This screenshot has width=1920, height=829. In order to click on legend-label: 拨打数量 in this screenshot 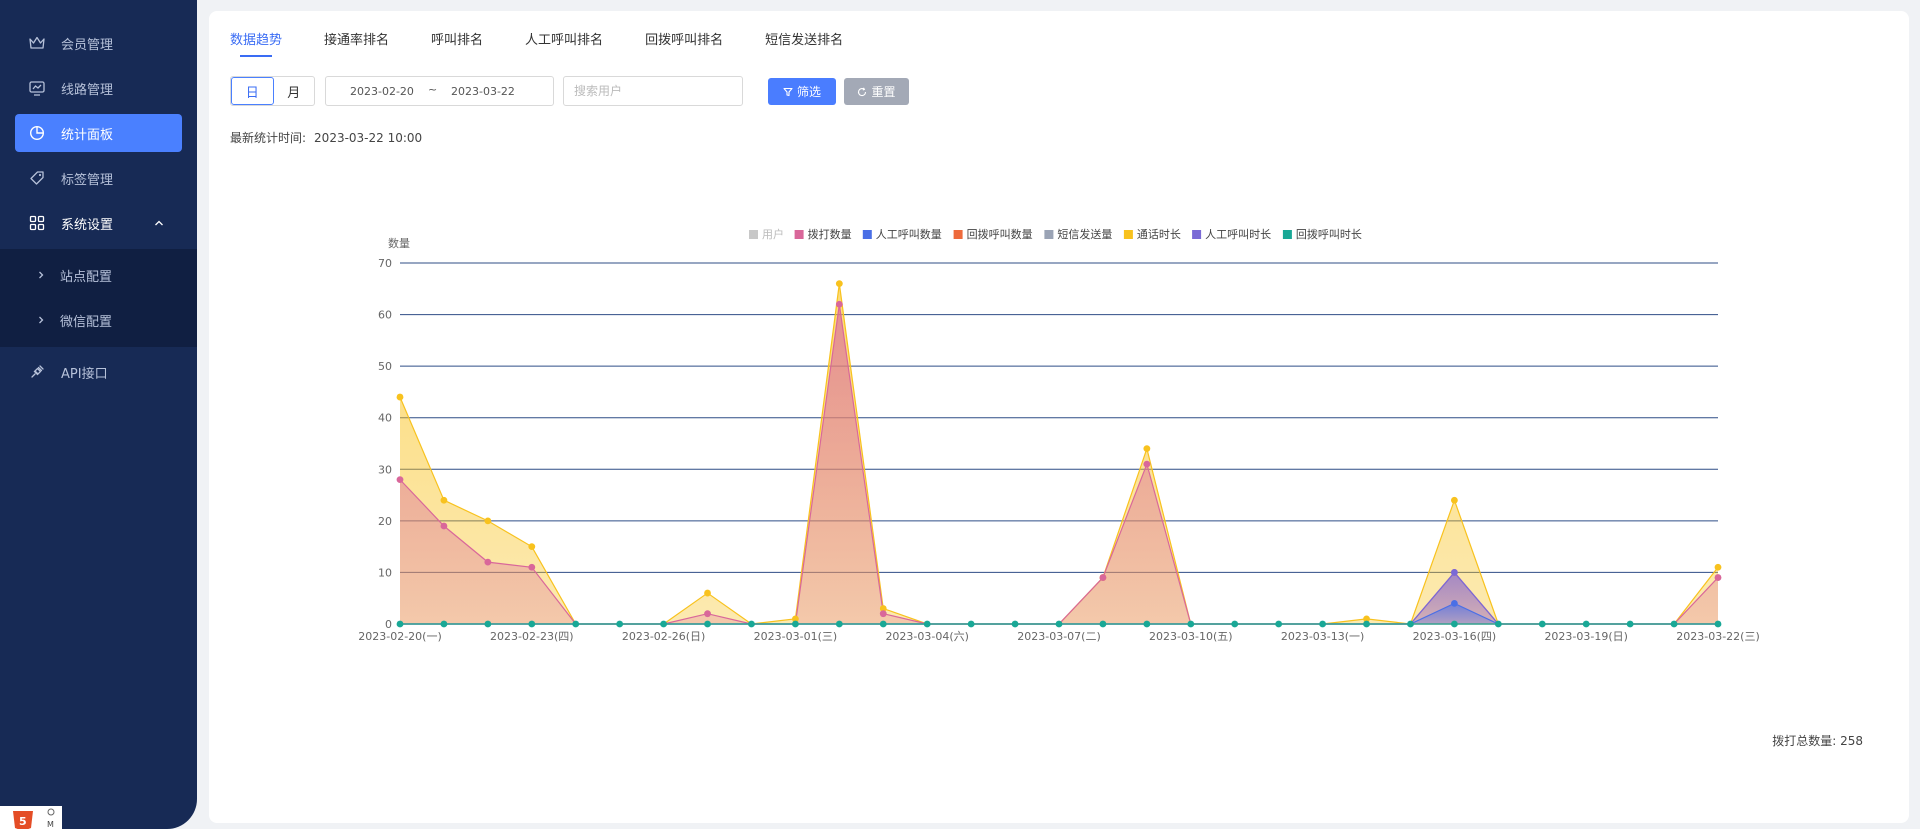, I will do `click(830, 234)`.